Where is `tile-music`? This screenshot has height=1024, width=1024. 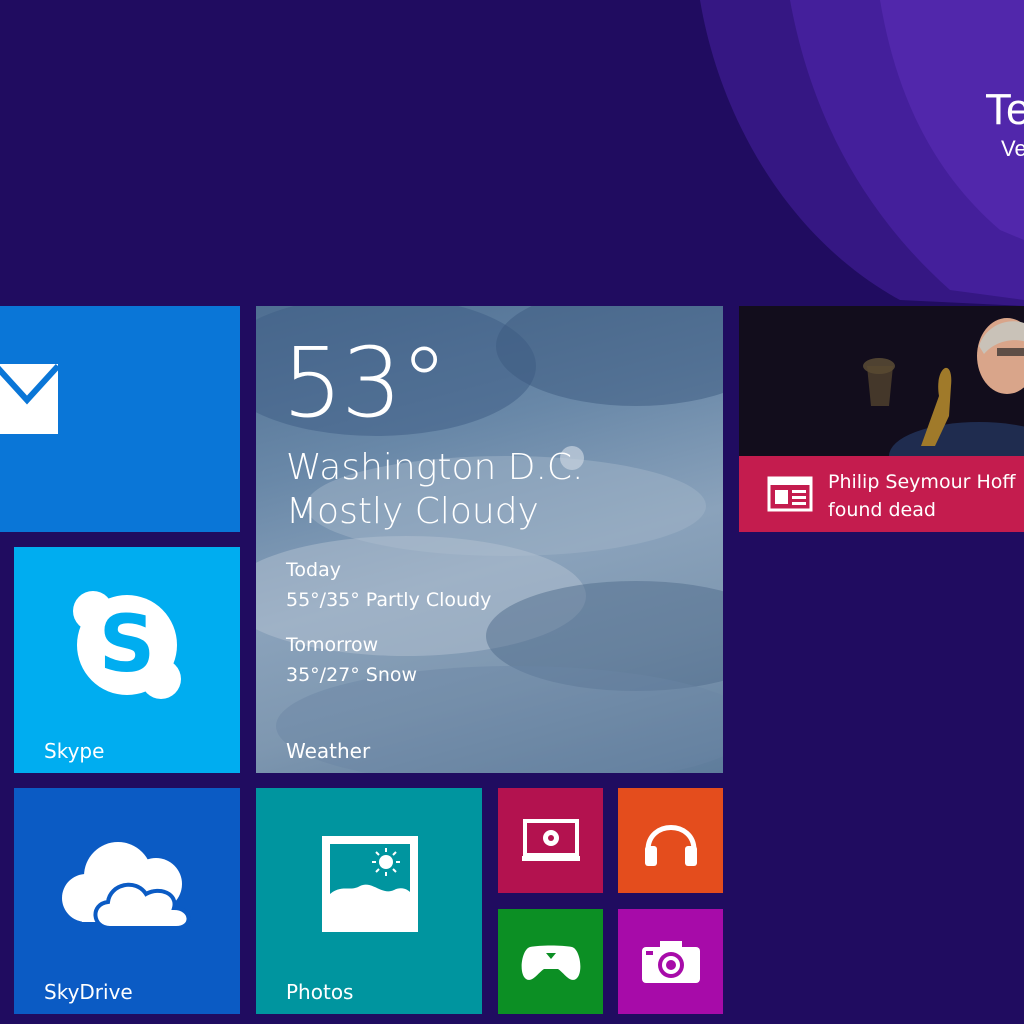 tile-music is located at coordinates (670, 840).